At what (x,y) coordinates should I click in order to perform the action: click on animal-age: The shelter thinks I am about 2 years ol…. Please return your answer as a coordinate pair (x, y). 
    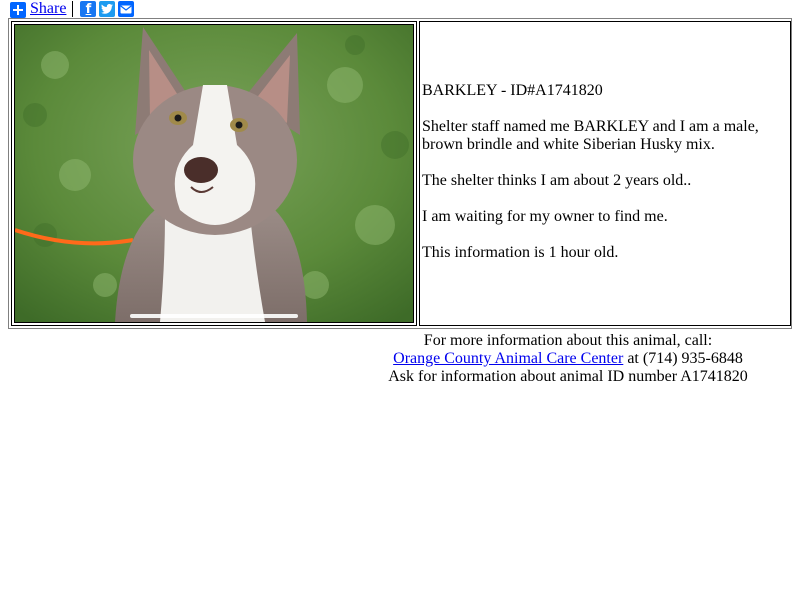
    Looking at the image, I should click on (557, 180).